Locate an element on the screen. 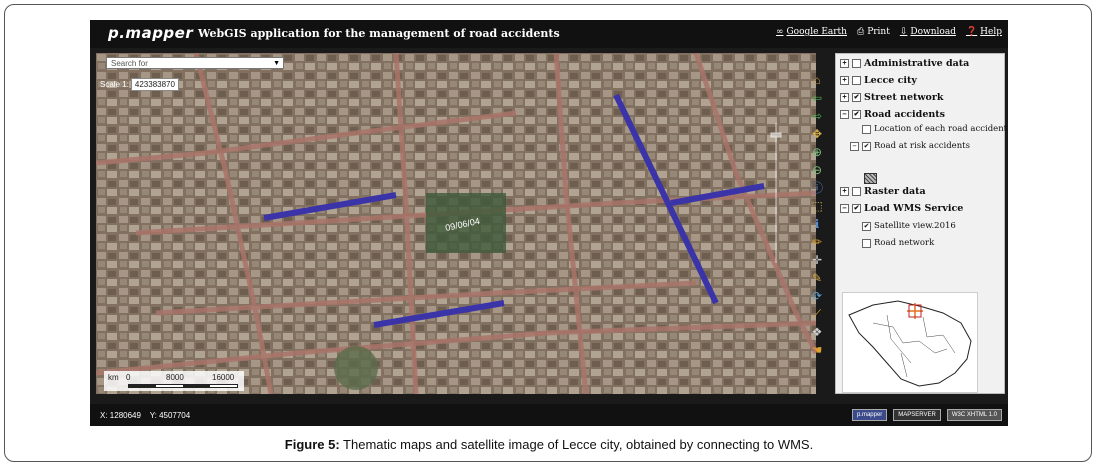 This screenshot has height=469, width=1098. toc-label: Load WMS Service is located at coordinates (914, 208).